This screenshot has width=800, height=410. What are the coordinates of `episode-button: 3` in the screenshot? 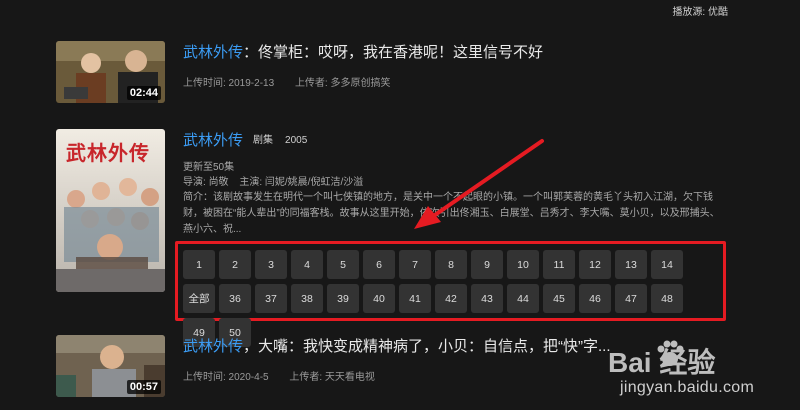 It's located at (271, 264).